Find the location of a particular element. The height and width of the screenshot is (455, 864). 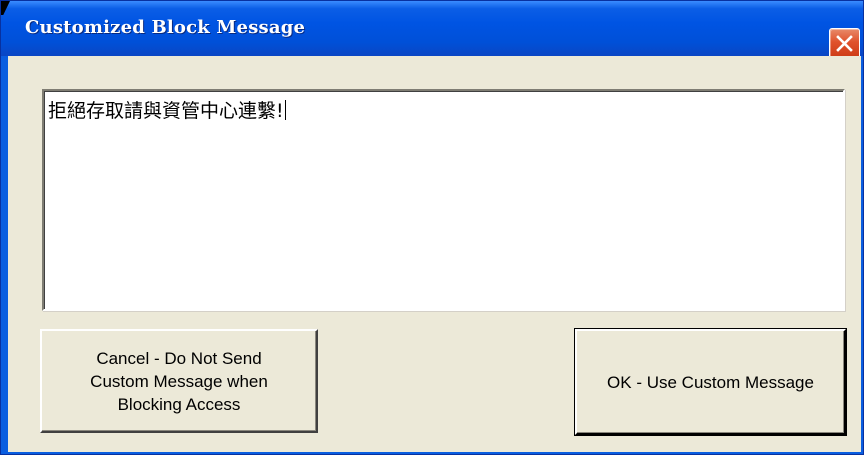

close-icon is located at coordinates (844, 43).